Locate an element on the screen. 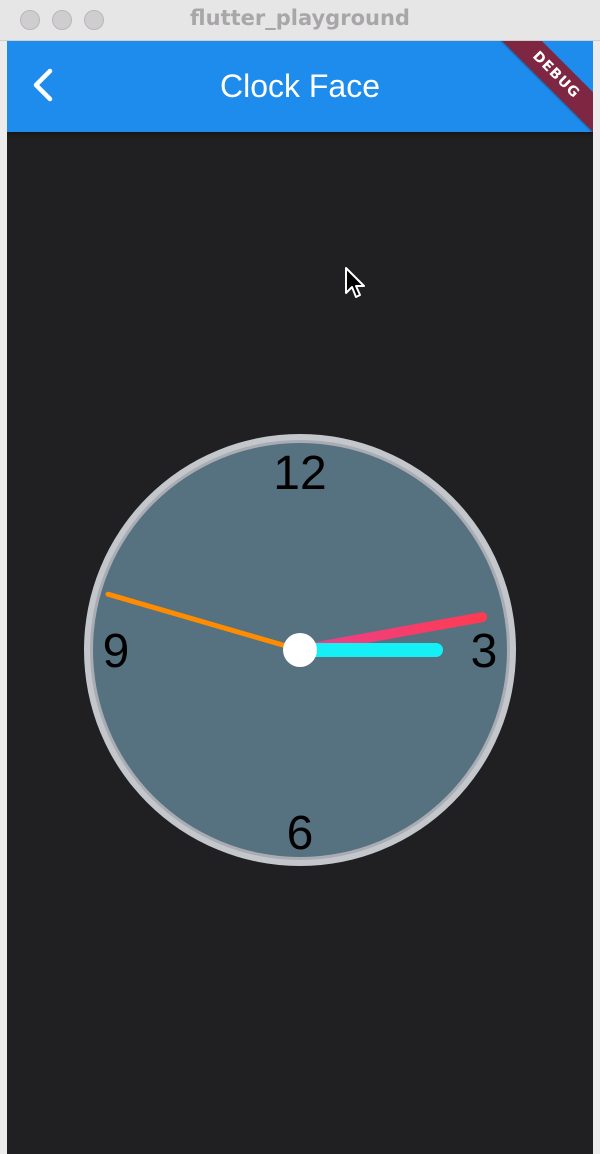  window-titlebar: flutter_playground is located at coordinates (300, 20).